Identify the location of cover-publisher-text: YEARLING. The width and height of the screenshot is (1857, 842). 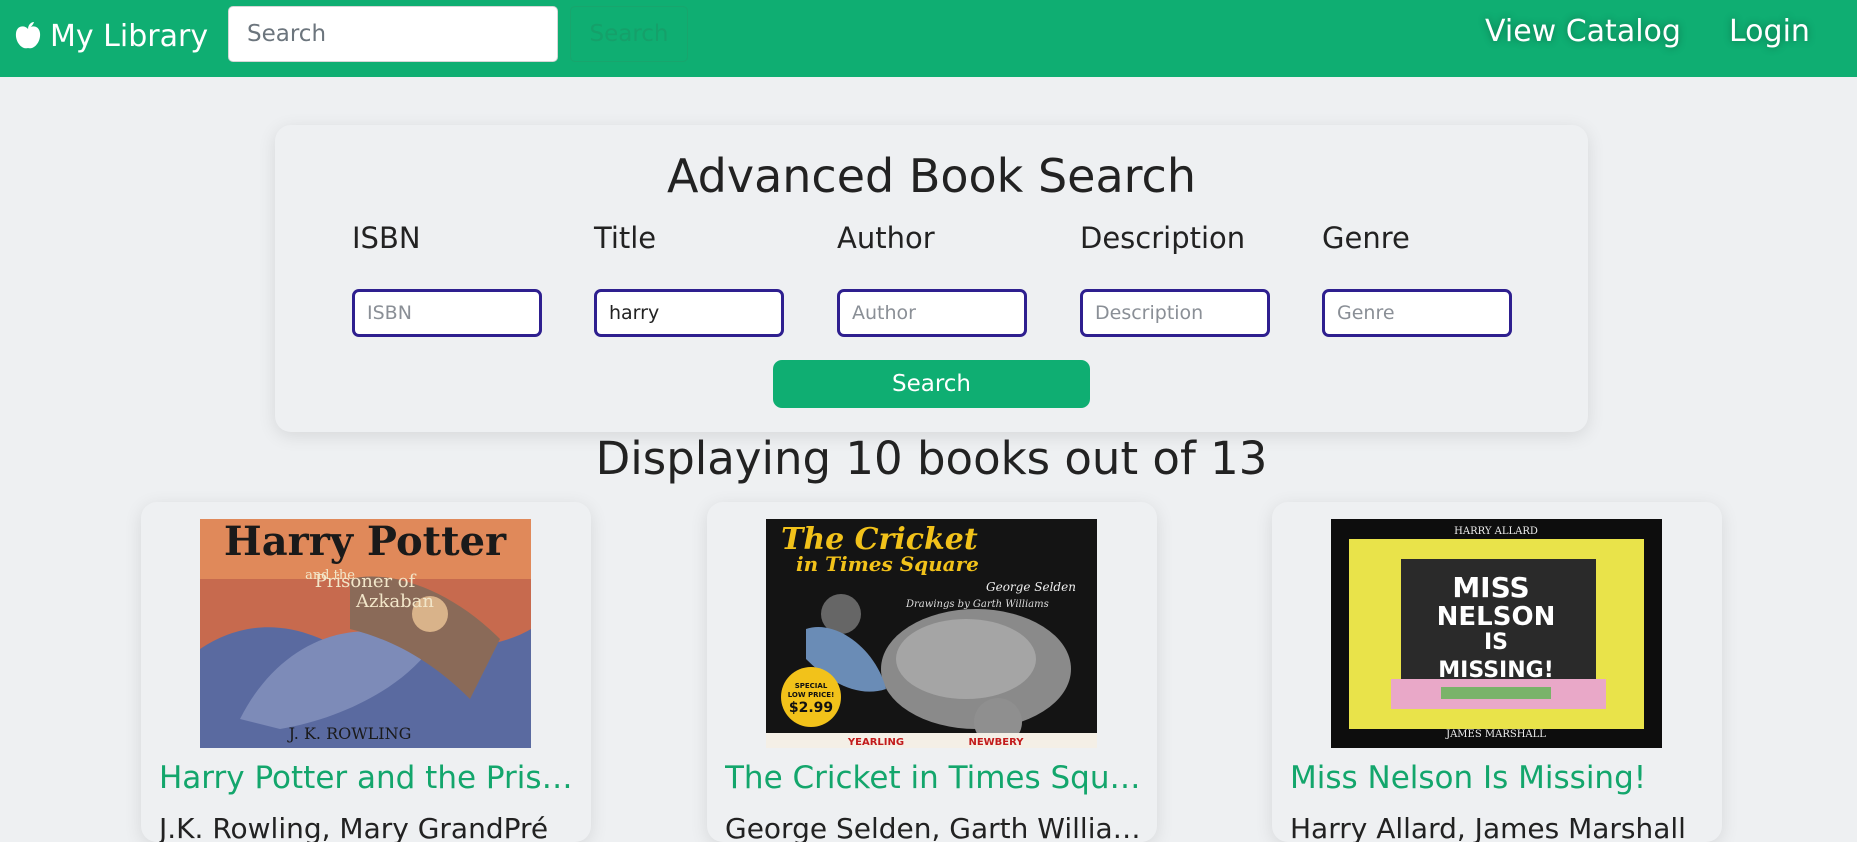
(875, 742).